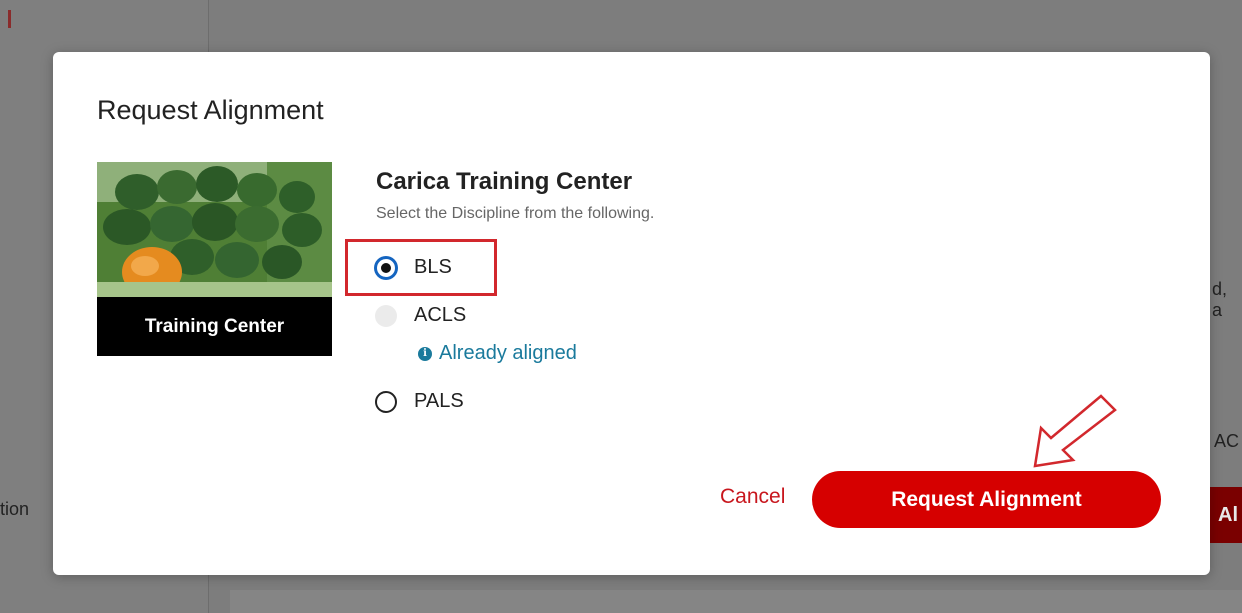  I want to click on discipline-label-pals: PALS, so click(439, 401).